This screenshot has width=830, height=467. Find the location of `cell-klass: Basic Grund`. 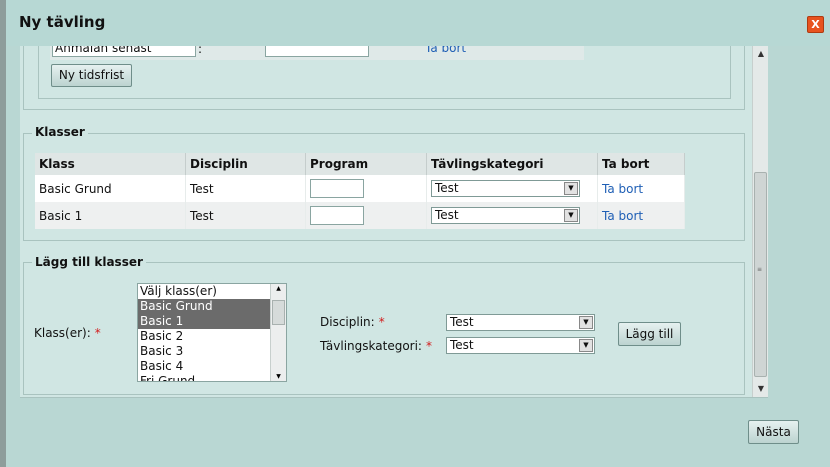

cell-klass: Basic Grund is located at coordinates (110, 188).